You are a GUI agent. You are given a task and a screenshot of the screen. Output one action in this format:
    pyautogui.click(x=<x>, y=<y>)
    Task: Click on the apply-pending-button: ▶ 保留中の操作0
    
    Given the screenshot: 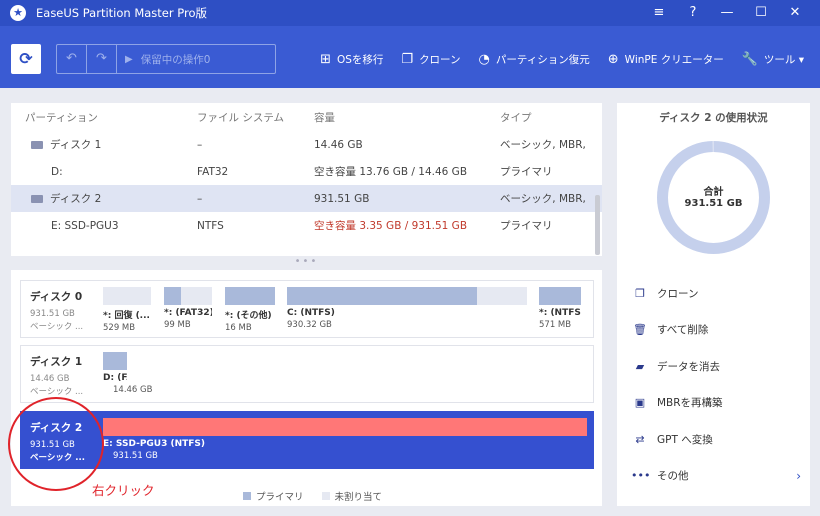 What is the action you would take?
    pyautogui.click(x=167, y=59)
    